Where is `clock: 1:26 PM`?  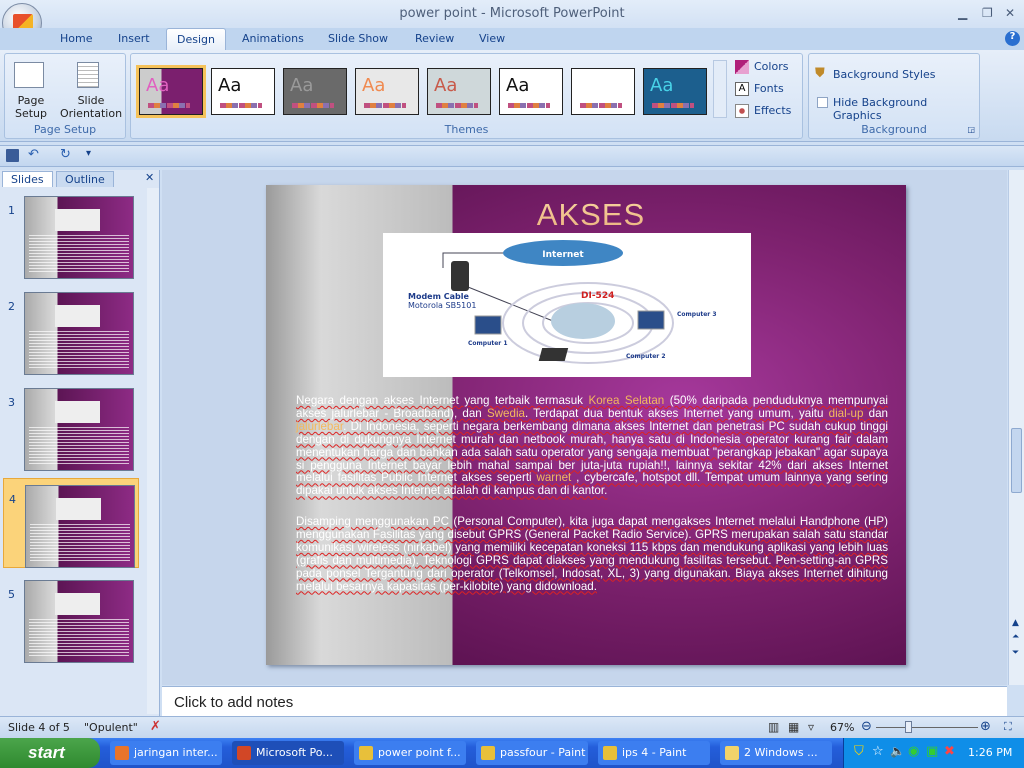
clock: 1:26 PM is located at coordinates (990, 752).